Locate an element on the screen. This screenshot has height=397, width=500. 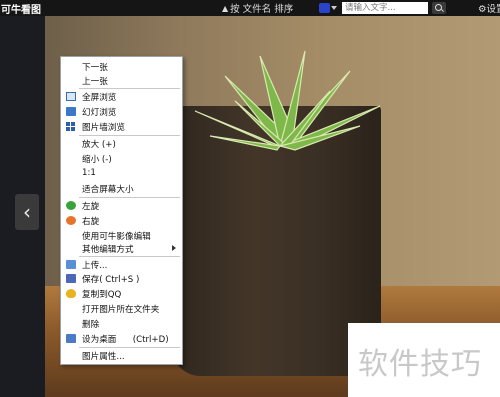
menu-item-label: 左旋 is located at coordinates (91, 207).